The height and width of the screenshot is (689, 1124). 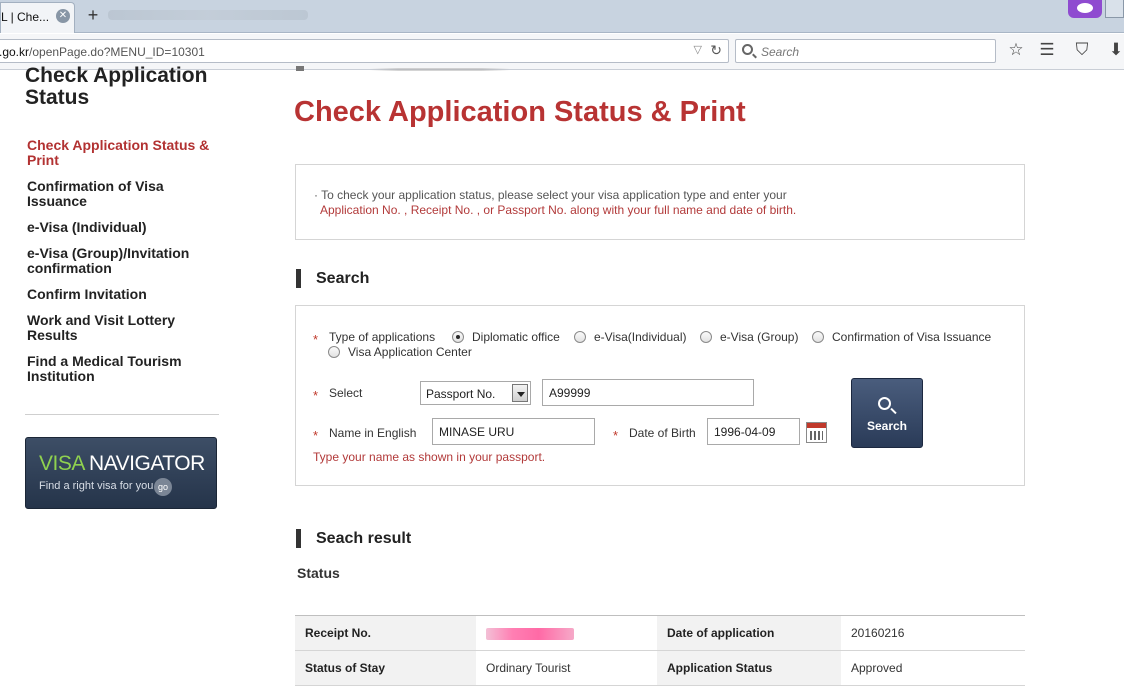 I want to click on table-cell: 20160216, so click(x=933, y=633).